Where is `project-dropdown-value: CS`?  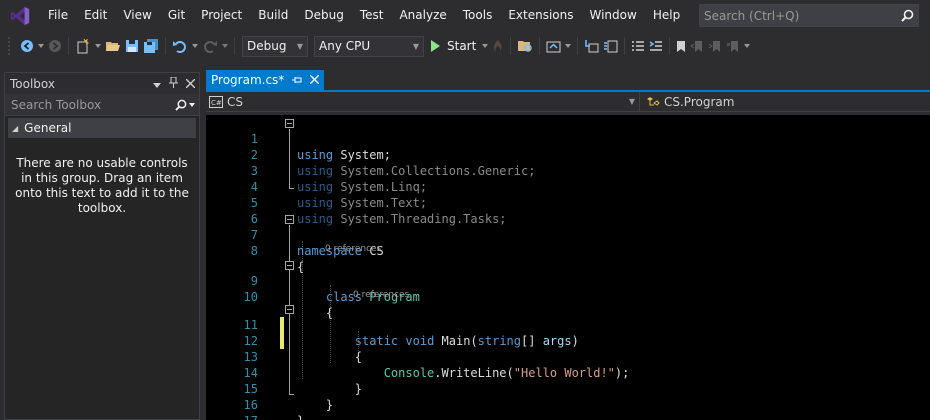 project-dropdown-value: CS is located at coordinates (235, 101).